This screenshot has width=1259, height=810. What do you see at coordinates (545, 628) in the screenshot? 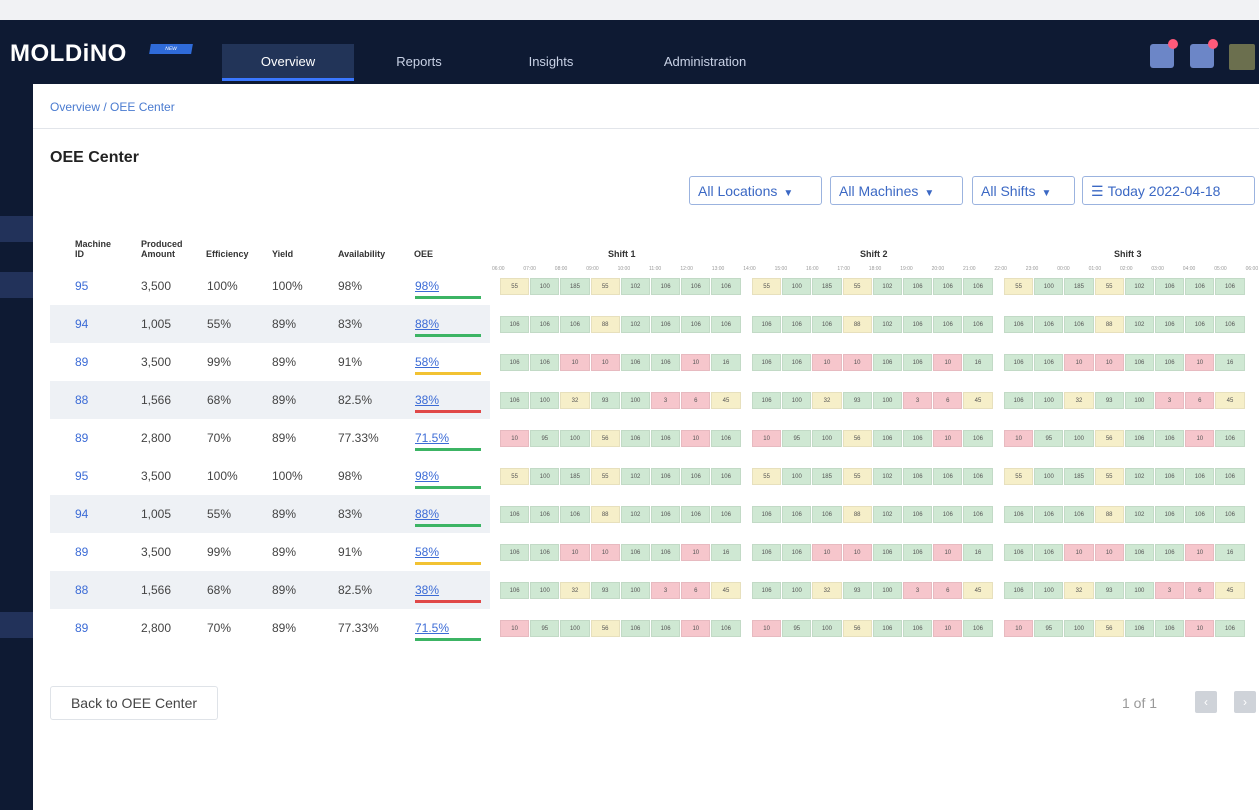
I see `heatmap-cell: 95` at bounding box center [545, 628].